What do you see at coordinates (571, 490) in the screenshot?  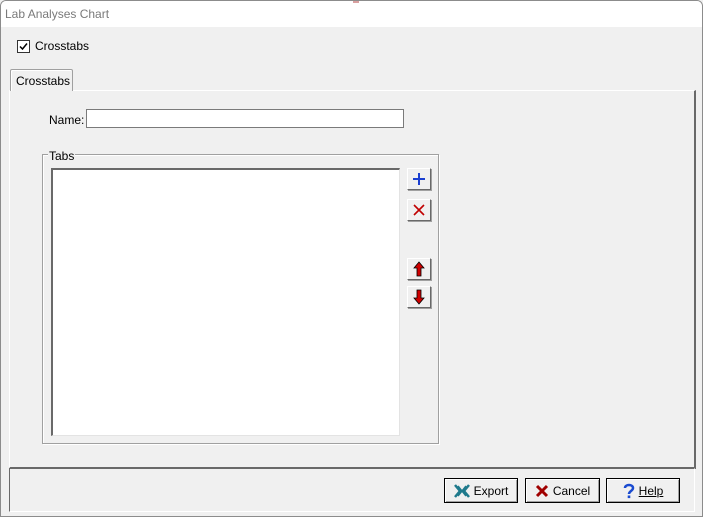 I see `cancel-button-label: Cancel` at bounding box center [571, 490].